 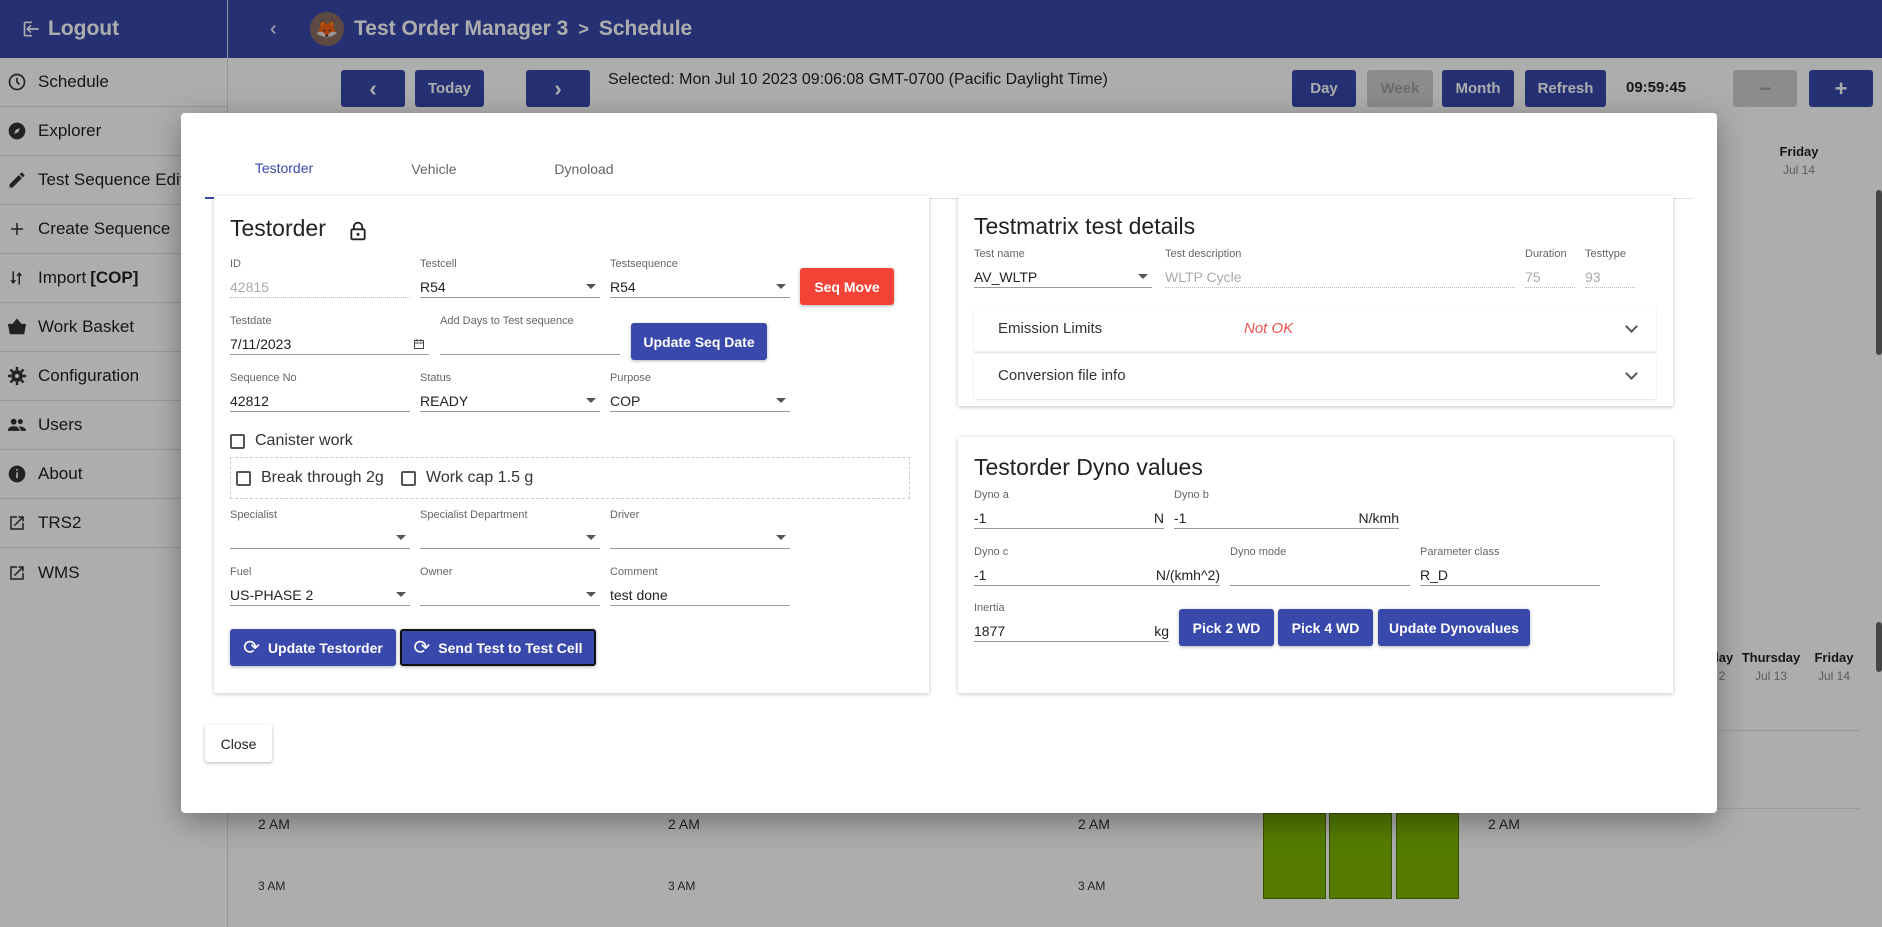 I want to click on test-description-field: Test description WLTP Cycle, so click(x=1340, y=268).